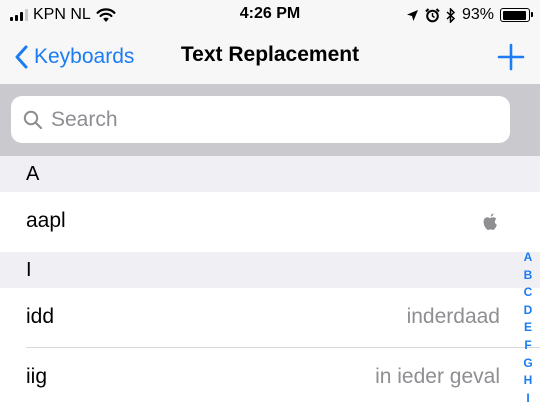  I want to click on shortcut-text: iig, so click(37, 376).